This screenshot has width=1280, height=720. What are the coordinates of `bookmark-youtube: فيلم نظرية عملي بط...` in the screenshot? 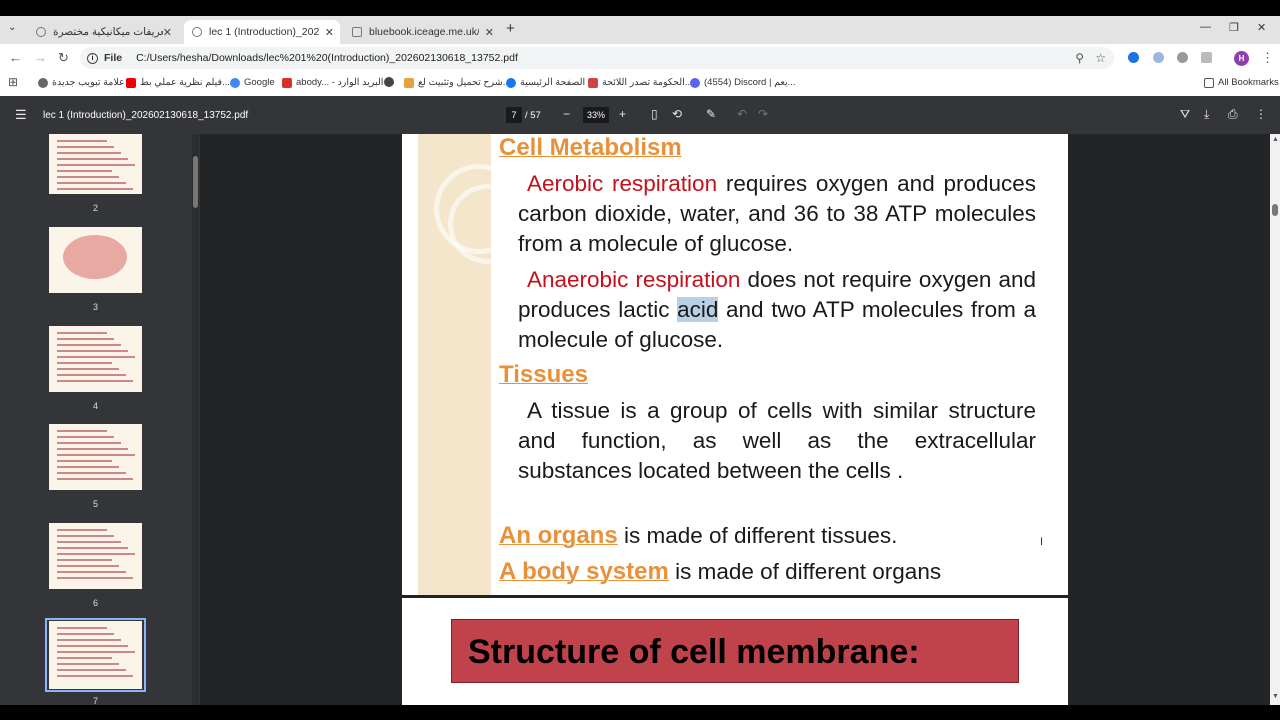 It's located at (178, 82).